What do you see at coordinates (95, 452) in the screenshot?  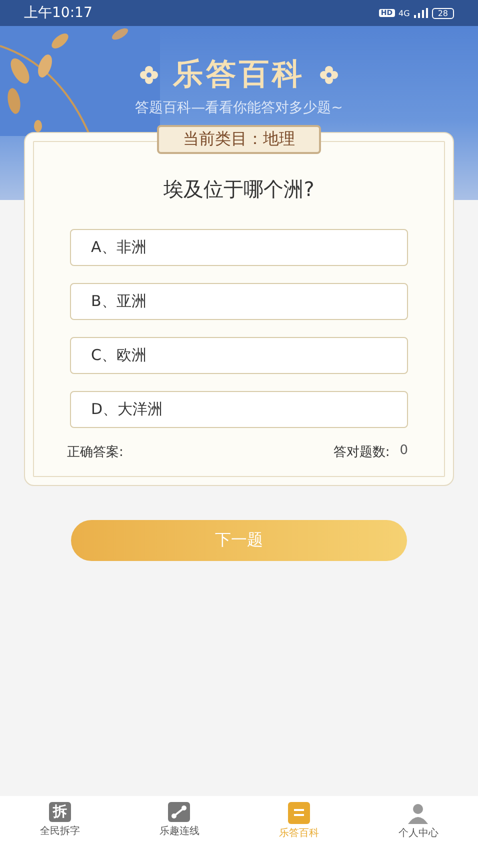 I see `answer-label: 正确答案:` at bounding box center [95, 452].